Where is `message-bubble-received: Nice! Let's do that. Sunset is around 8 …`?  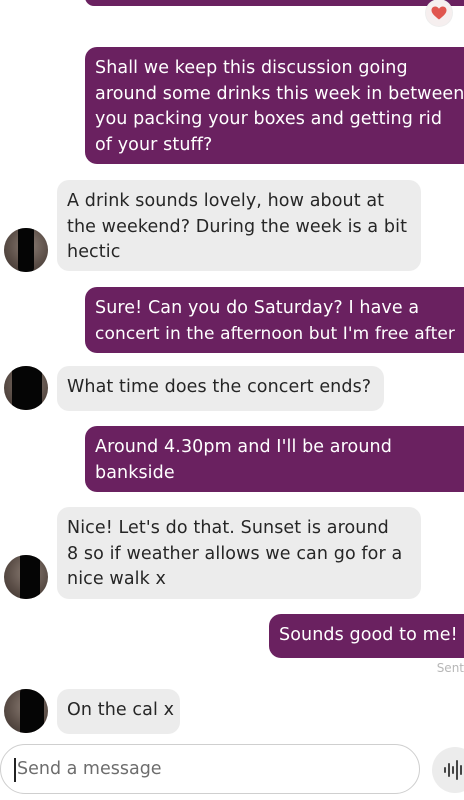
message-bubble-received: Nice! Let's do that. Sunset is around 8 … is located at coordinates (239, 553).